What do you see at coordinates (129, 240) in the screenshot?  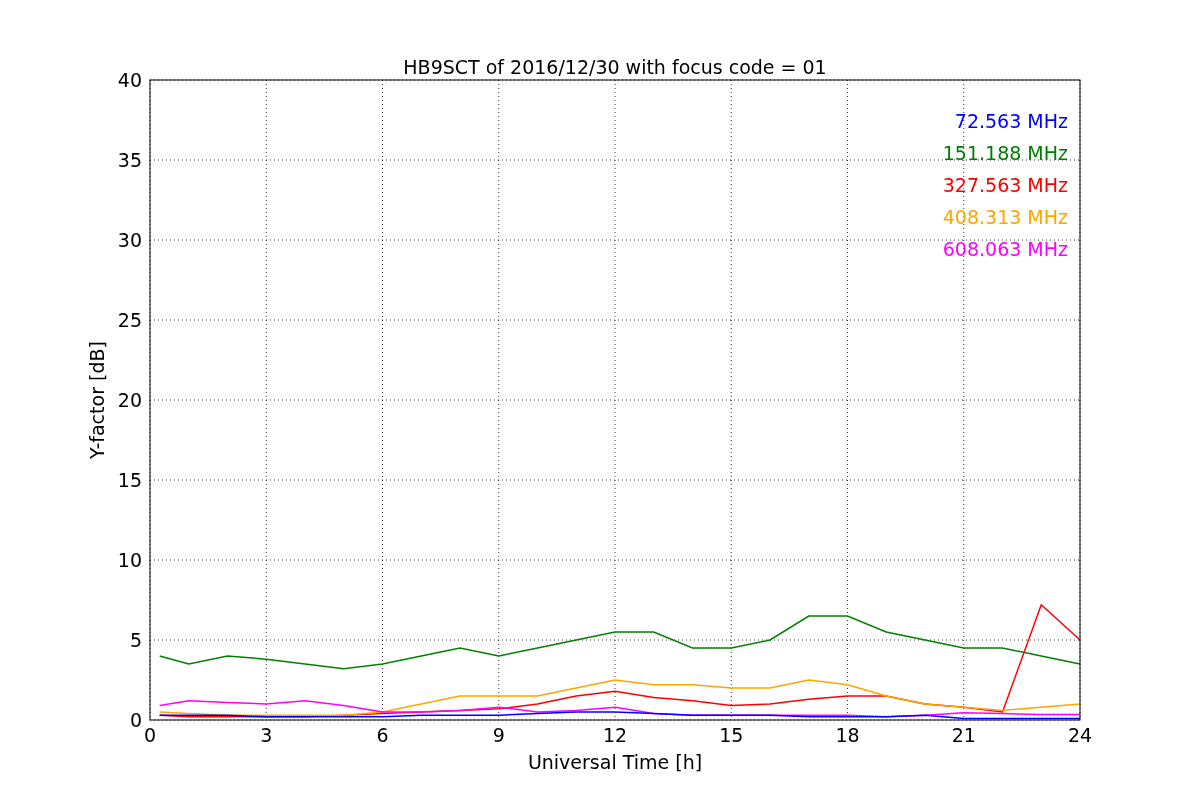 I see `y-tick-label: 30` at bounding box center [129, 240].